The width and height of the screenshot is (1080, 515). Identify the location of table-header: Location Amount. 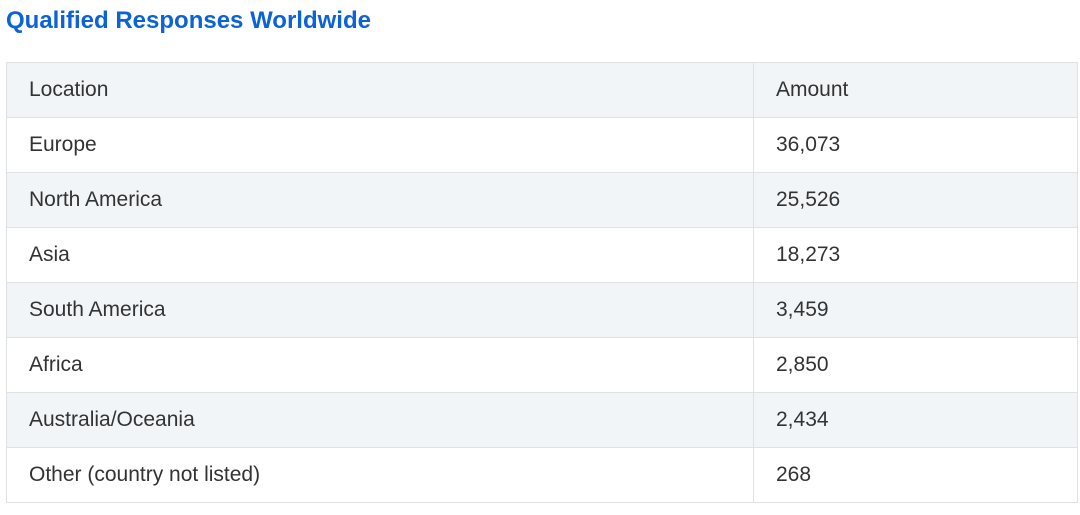
(542, 90).